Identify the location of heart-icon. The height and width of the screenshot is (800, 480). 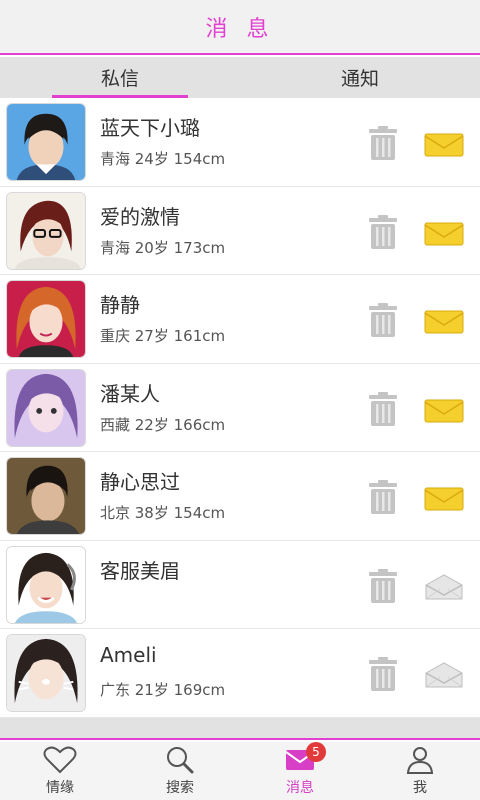
(60, 760).